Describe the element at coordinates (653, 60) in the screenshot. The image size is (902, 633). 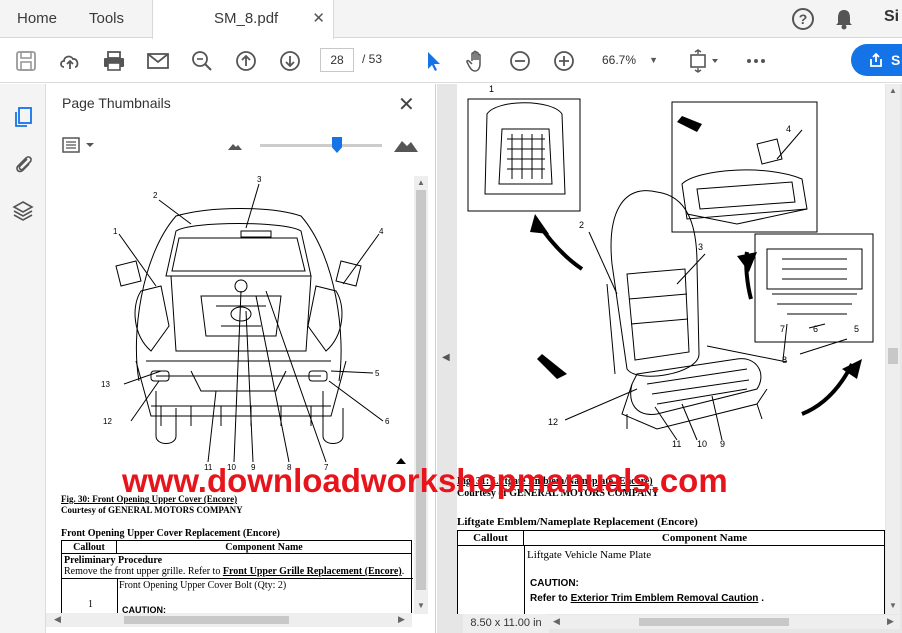
I see `chevron-down-icon: ▼` at that location.